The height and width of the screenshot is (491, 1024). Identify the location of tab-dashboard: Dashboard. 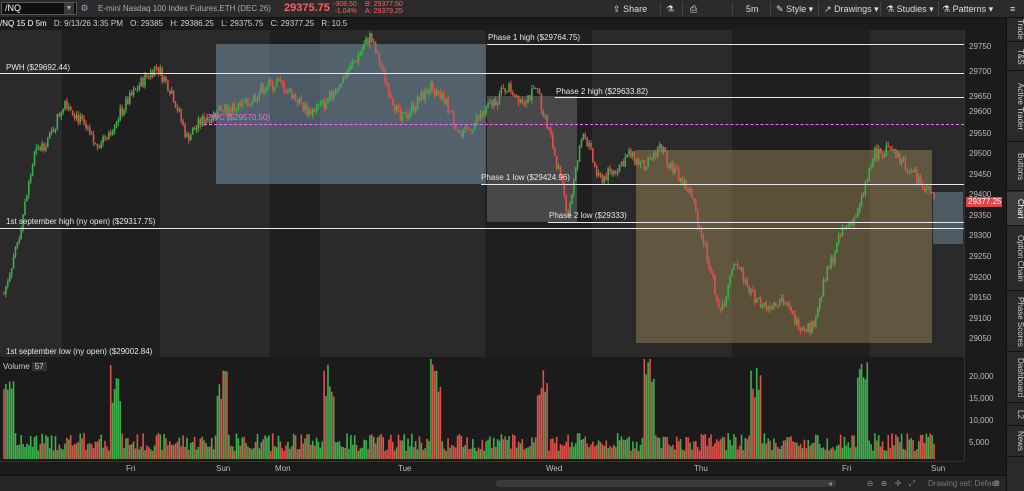
(1015, 378).